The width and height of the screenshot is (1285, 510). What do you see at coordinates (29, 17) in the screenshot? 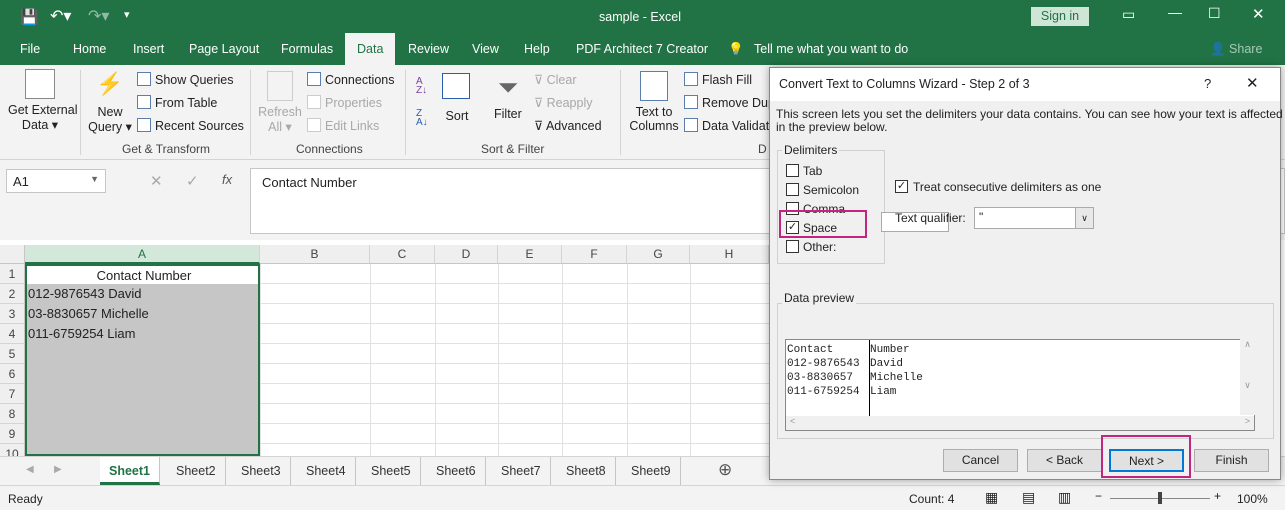
I see `save-icon: 💾` at bounding box center [29, 17].